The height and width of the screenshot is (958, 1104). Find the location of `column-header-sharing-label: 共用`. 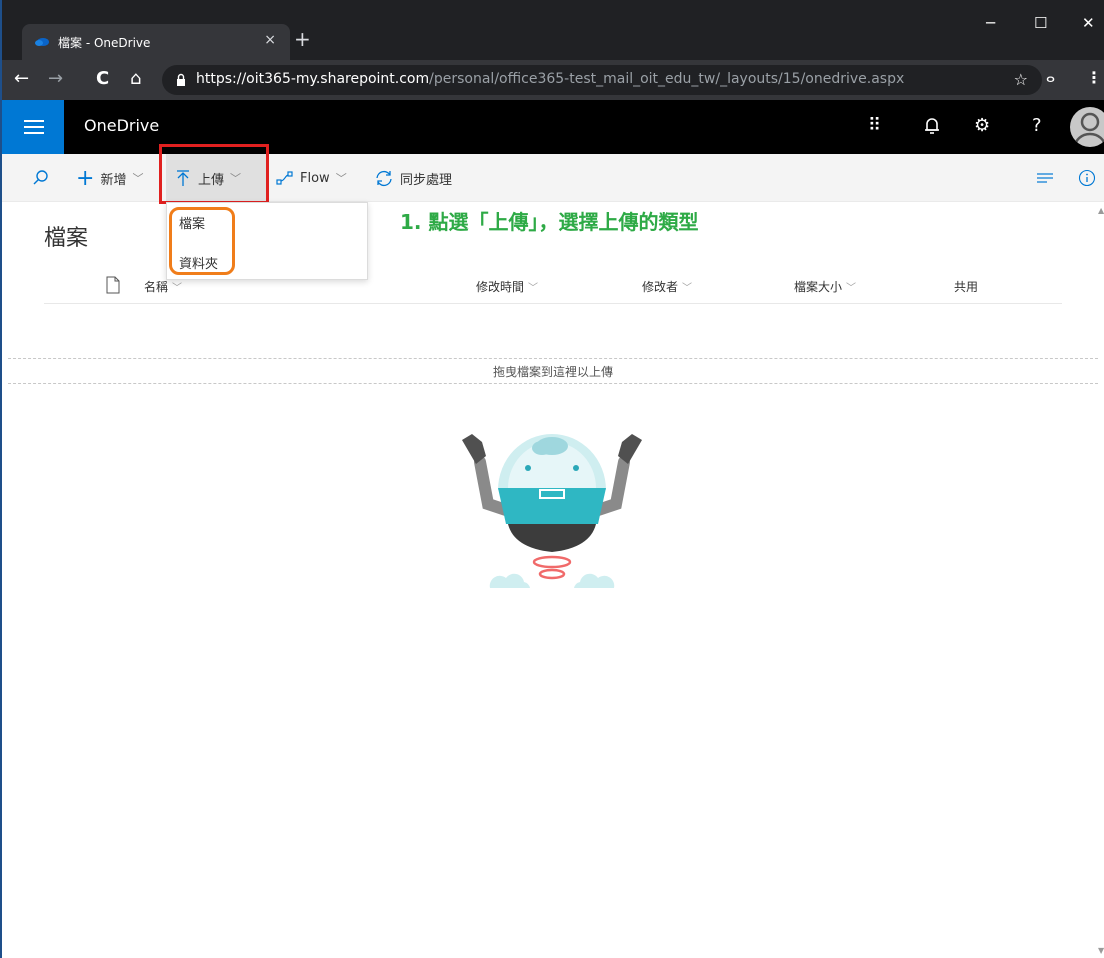

column-header-sharing-label: 共用 is located at coordinates (966, 287).